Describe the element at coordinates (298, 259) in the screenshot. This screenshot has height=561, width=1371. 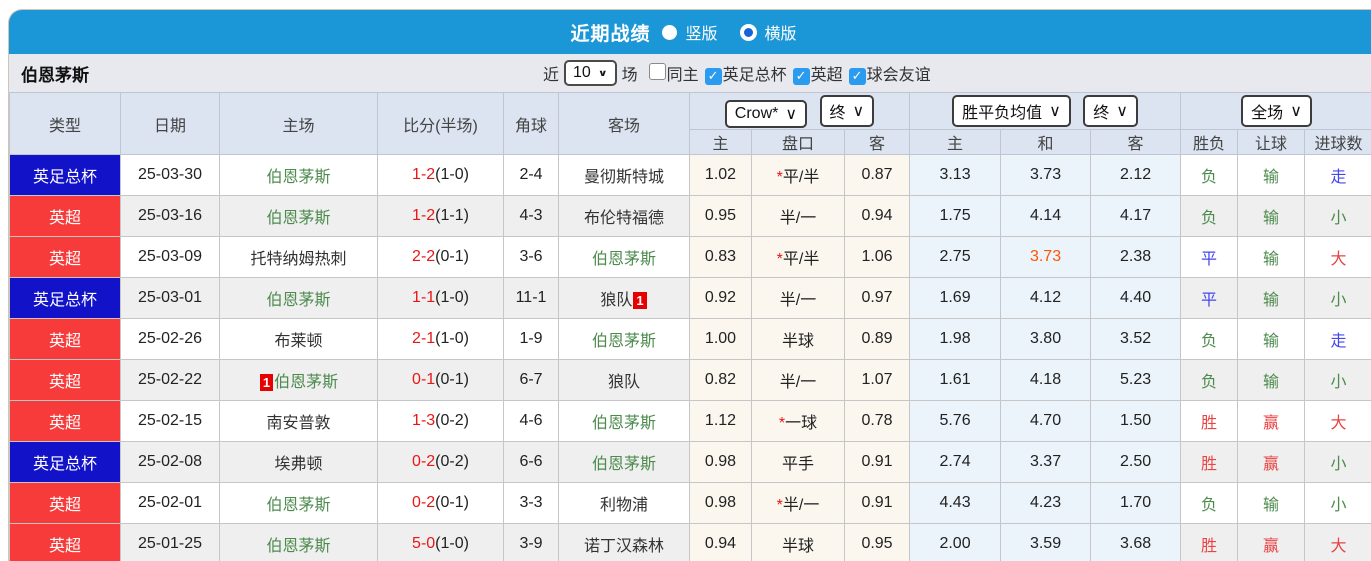
I see `team-name-link: 托特纳姆热刺` at that location.